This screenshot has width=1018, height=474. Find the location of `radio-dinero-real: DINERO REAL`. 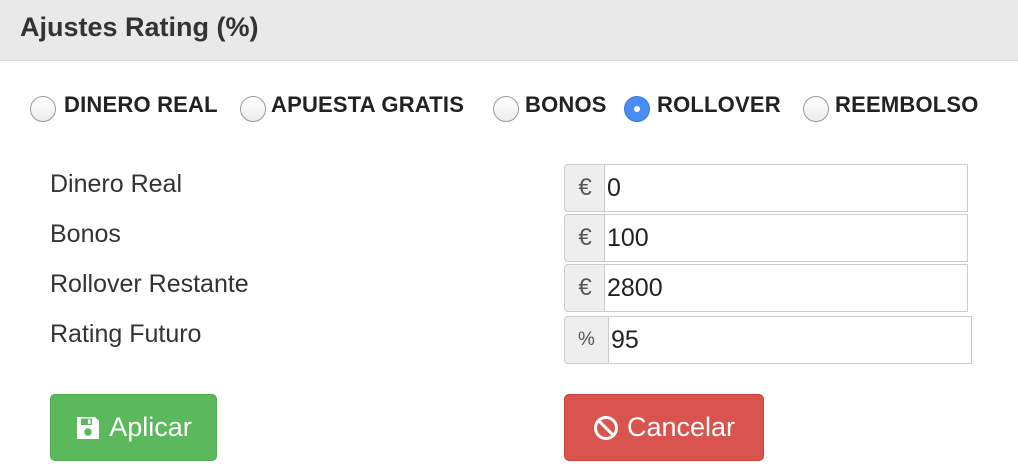

radio-dinero-real: DINERO REAL is located at coordinates (130, 108).